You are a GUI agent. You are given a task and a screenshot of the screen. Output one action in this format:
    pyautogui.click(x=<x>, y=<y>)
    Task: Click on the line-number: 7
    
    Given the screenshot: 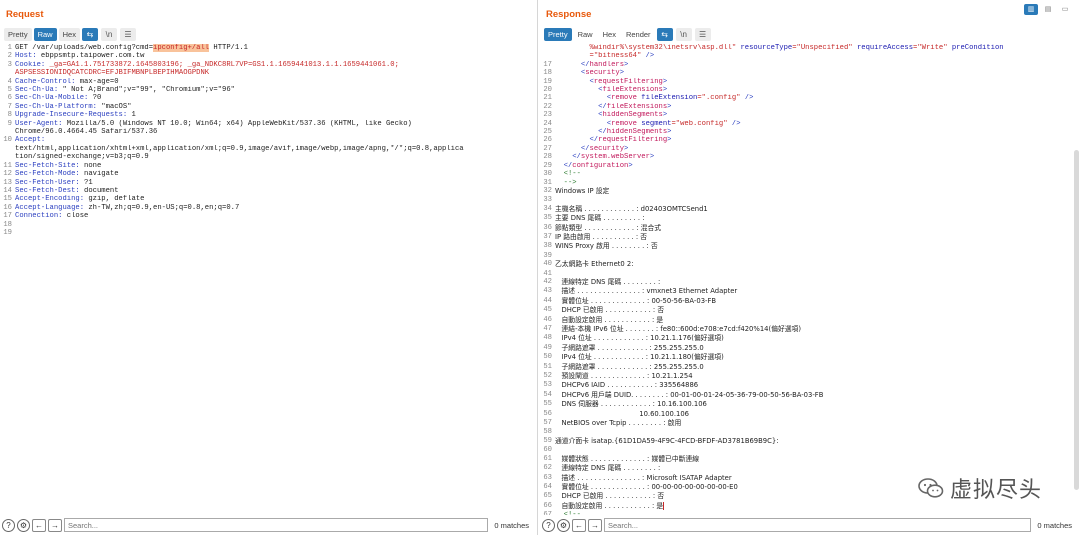 What is the action you would take?
    pyautogui.click(x=9, y=106)
    